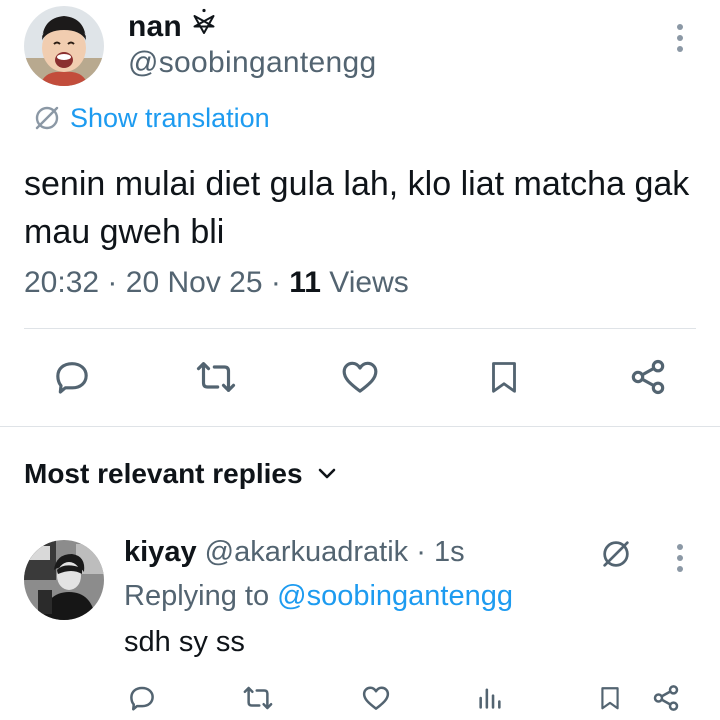  Describe the element at coordinates (163, 473) in the screenshot. I see `replies-heading: Most relevant replies` at that location.